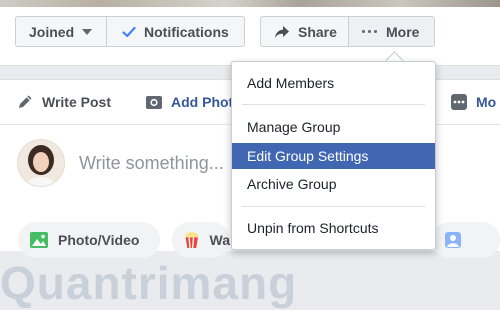 The width and height of the screenshot is (500, 310). I want to click on menu-item-edit-group-settings: Edit Group Settings, so click(333, 156).